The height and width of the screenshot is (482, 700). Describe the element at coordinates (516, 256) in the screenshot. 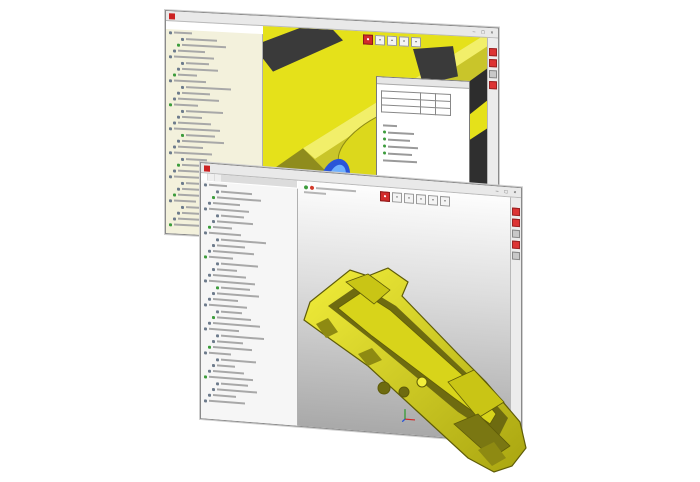

I see `side-tool-5-icon` at that location.